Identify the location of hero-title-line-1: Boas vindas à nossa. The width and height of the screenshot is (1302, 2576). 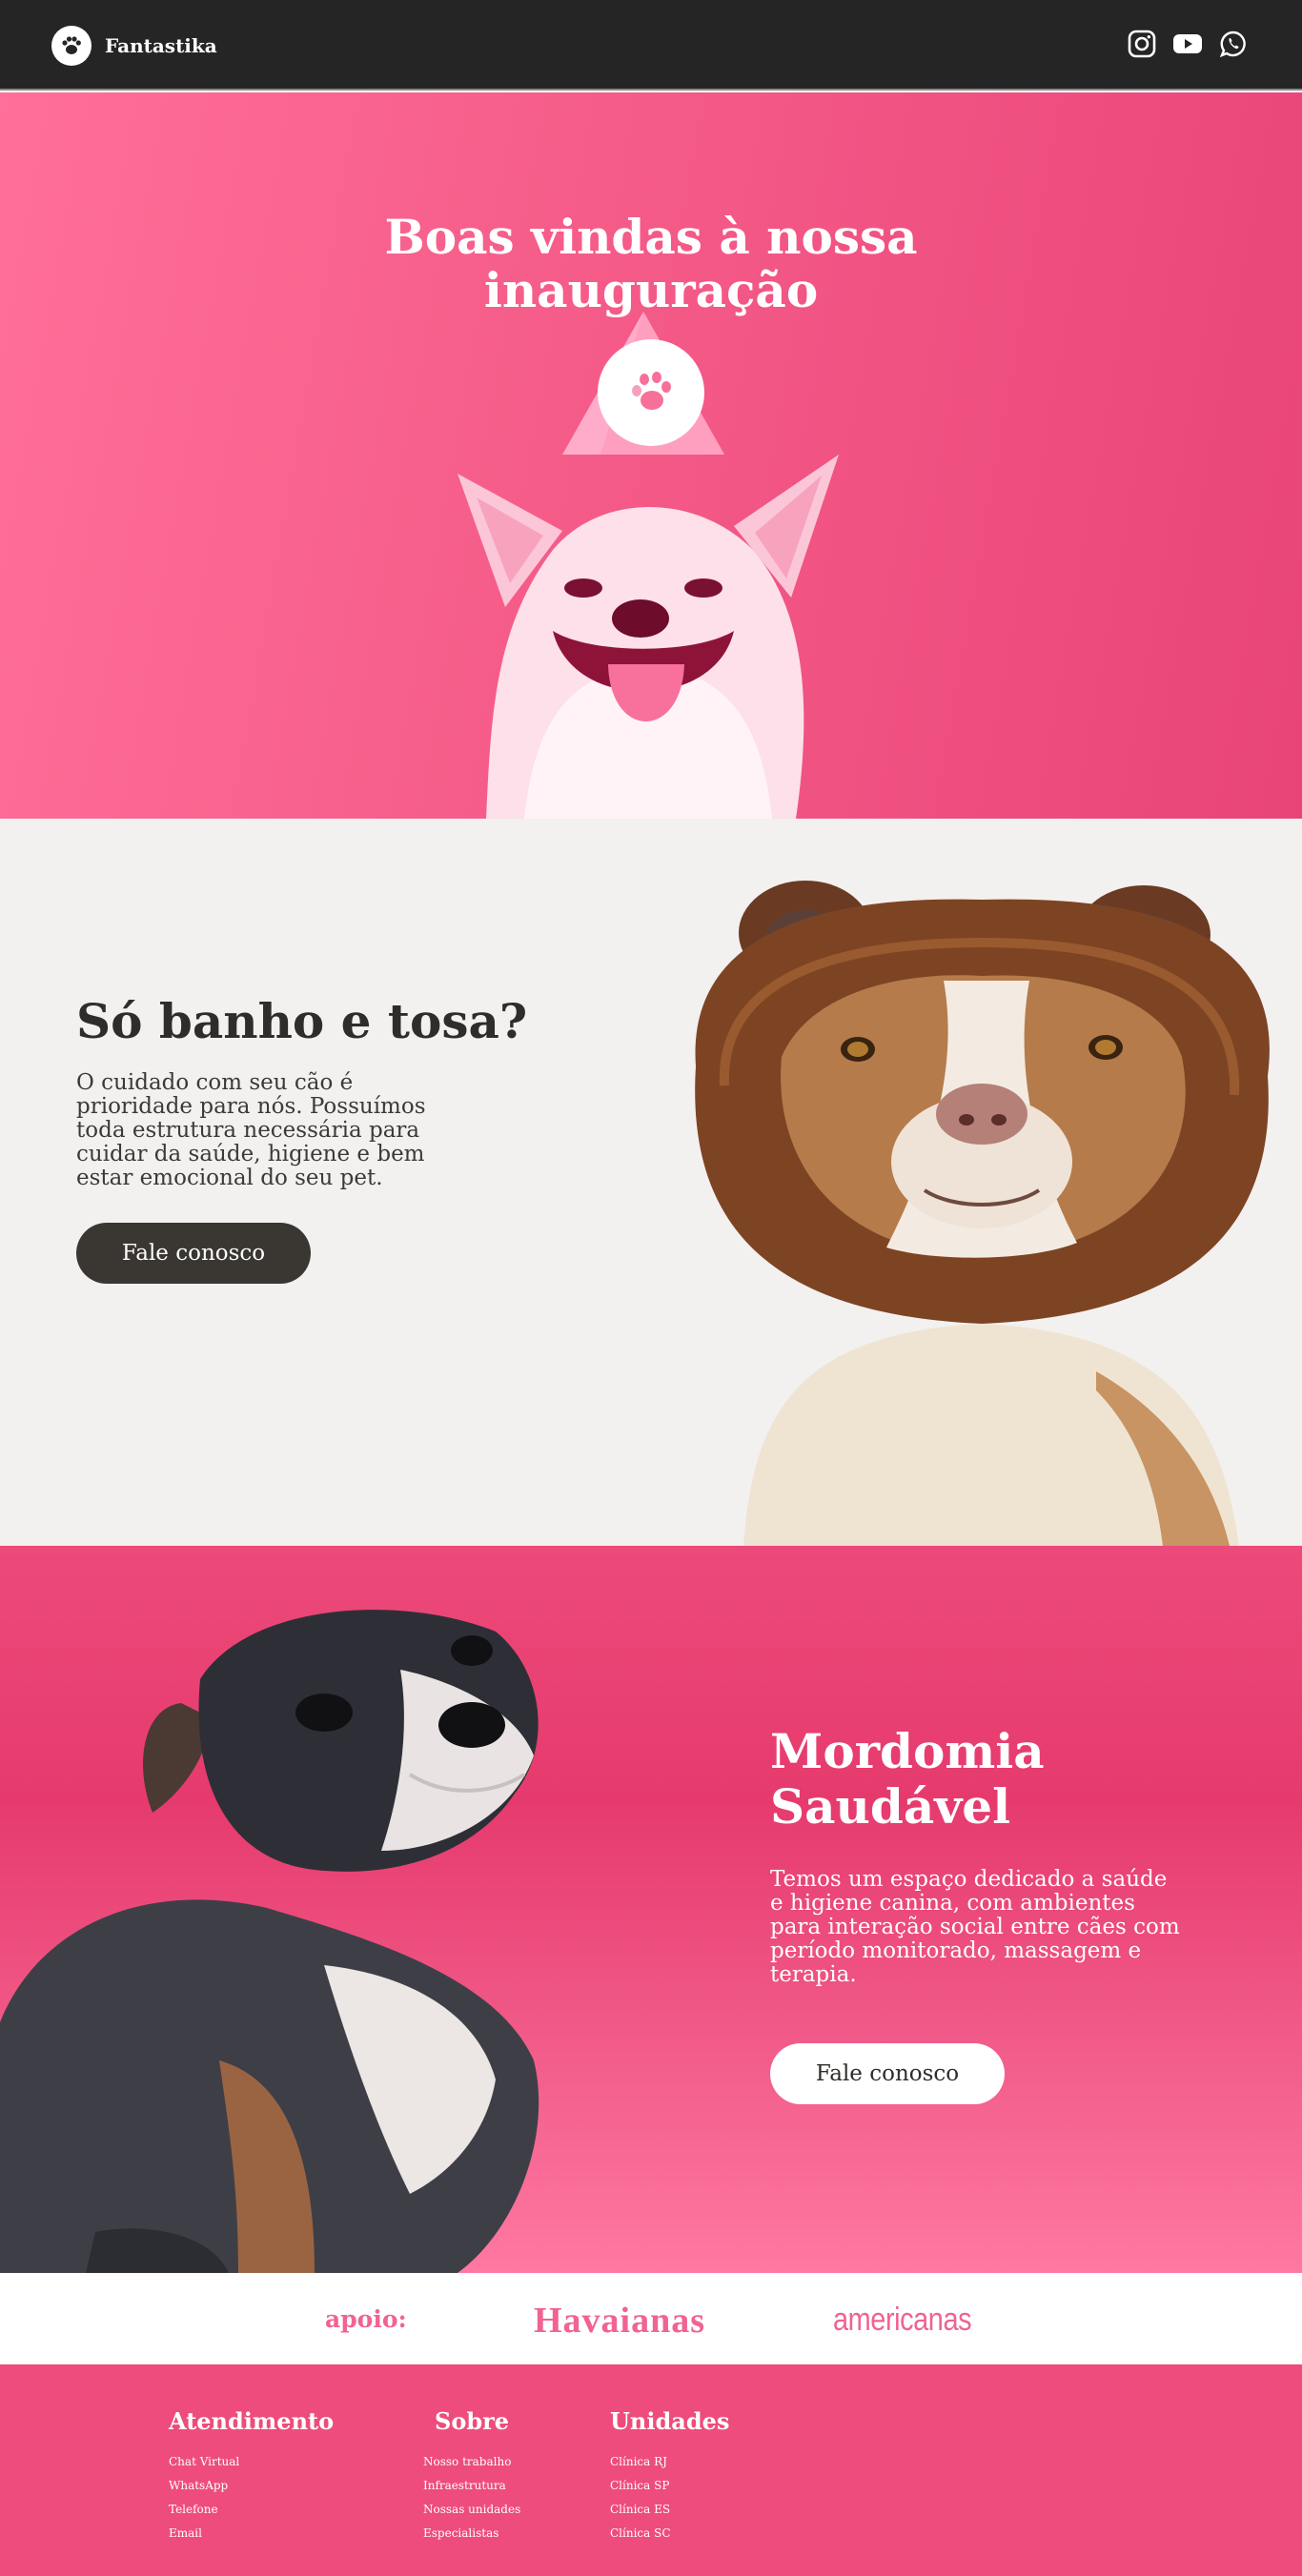
(651, 237).